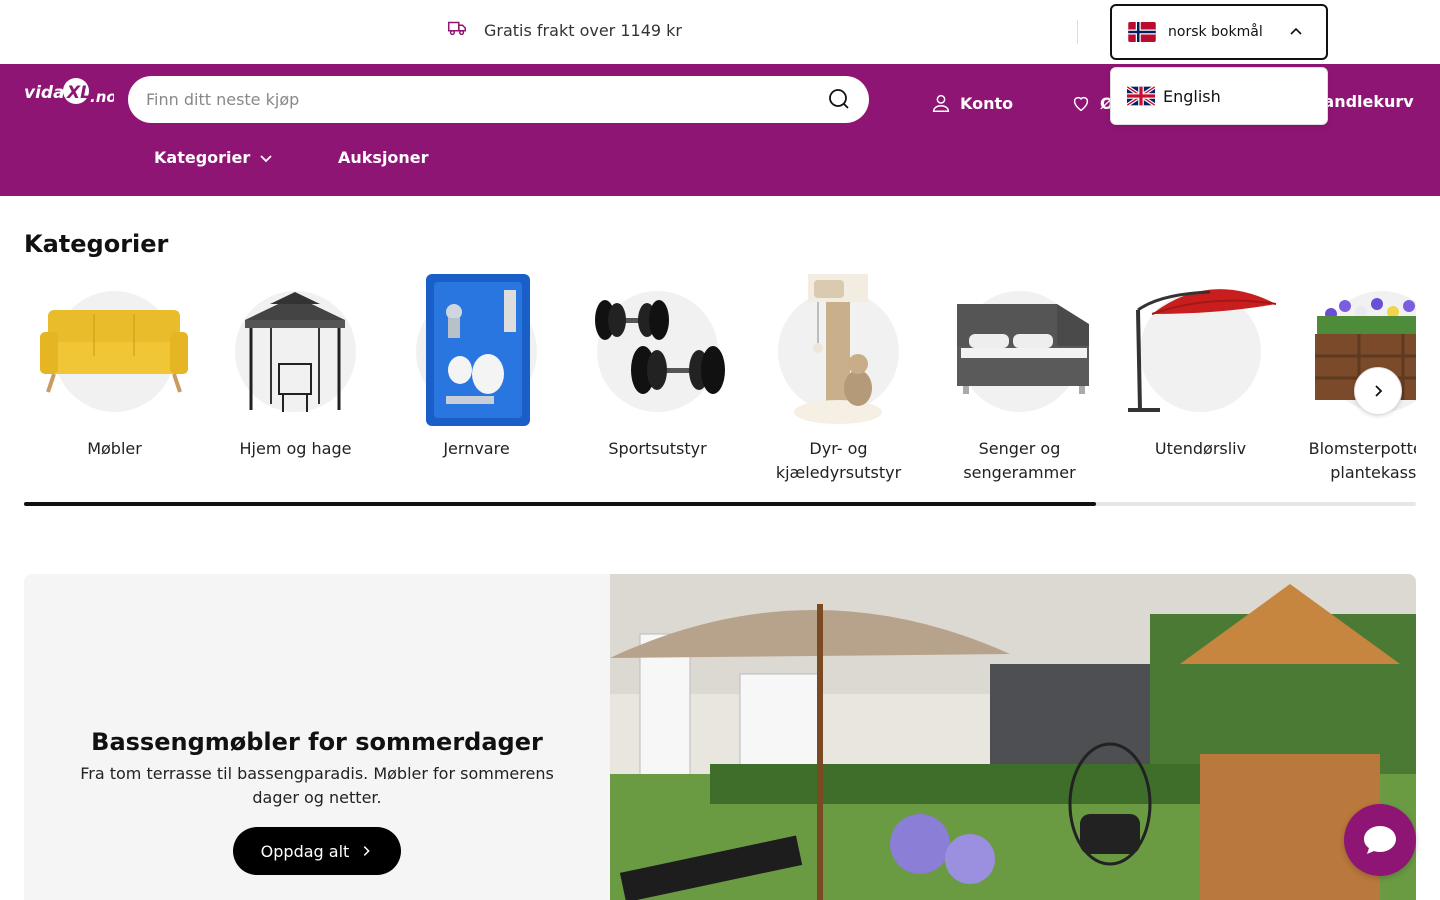 This screenshot has height=900, width=1440. I want to click on category-label: Møbler, so click(114, 448).